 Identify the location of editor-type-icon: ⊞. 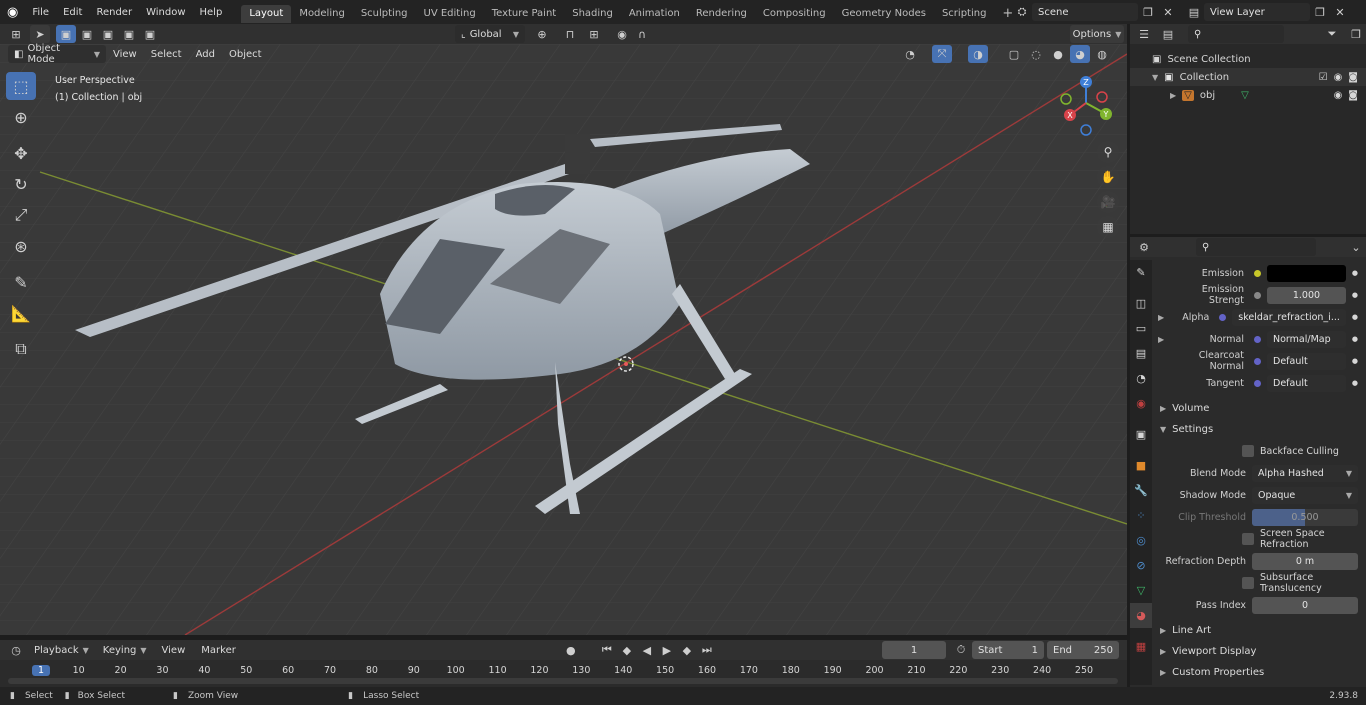
(16, 34).